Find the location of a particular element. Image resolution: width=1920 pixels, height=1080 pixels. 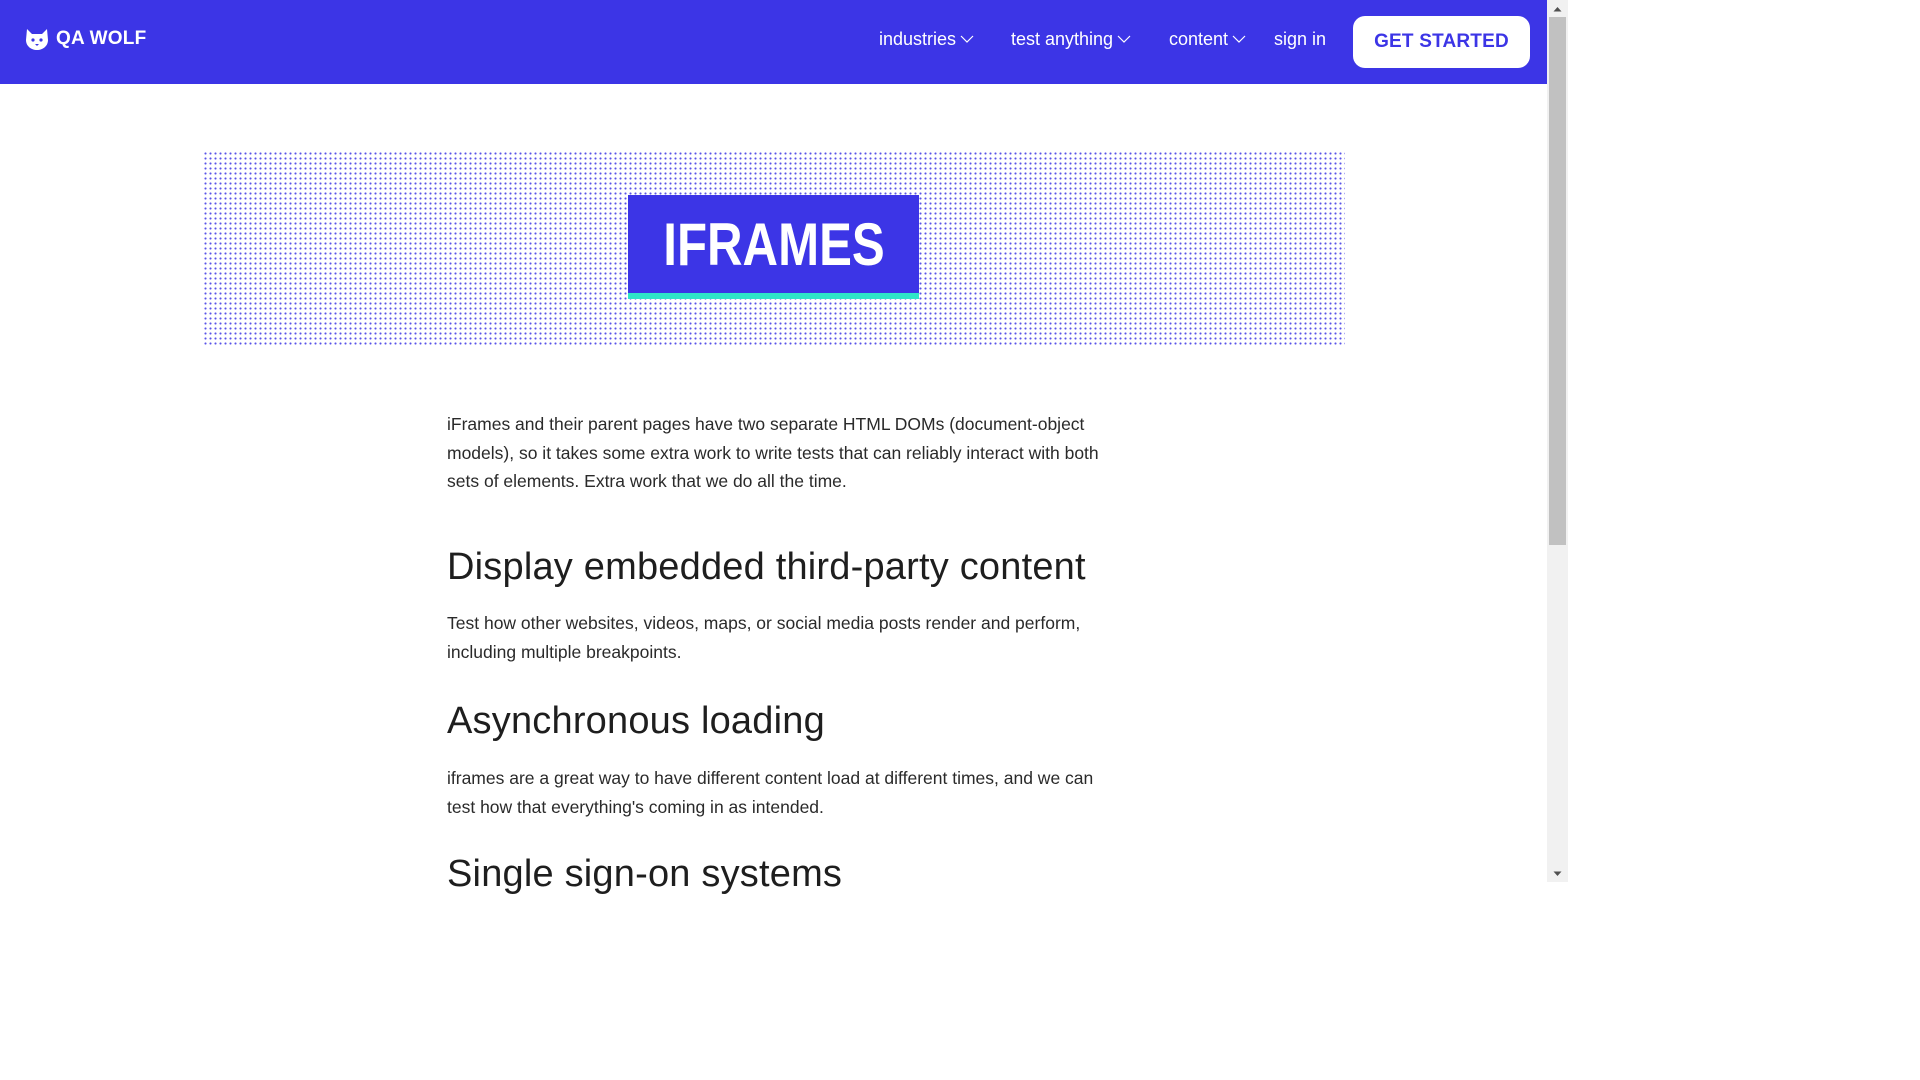

section-heading: Display embedded third-party content is located at coordinates (766, 567).